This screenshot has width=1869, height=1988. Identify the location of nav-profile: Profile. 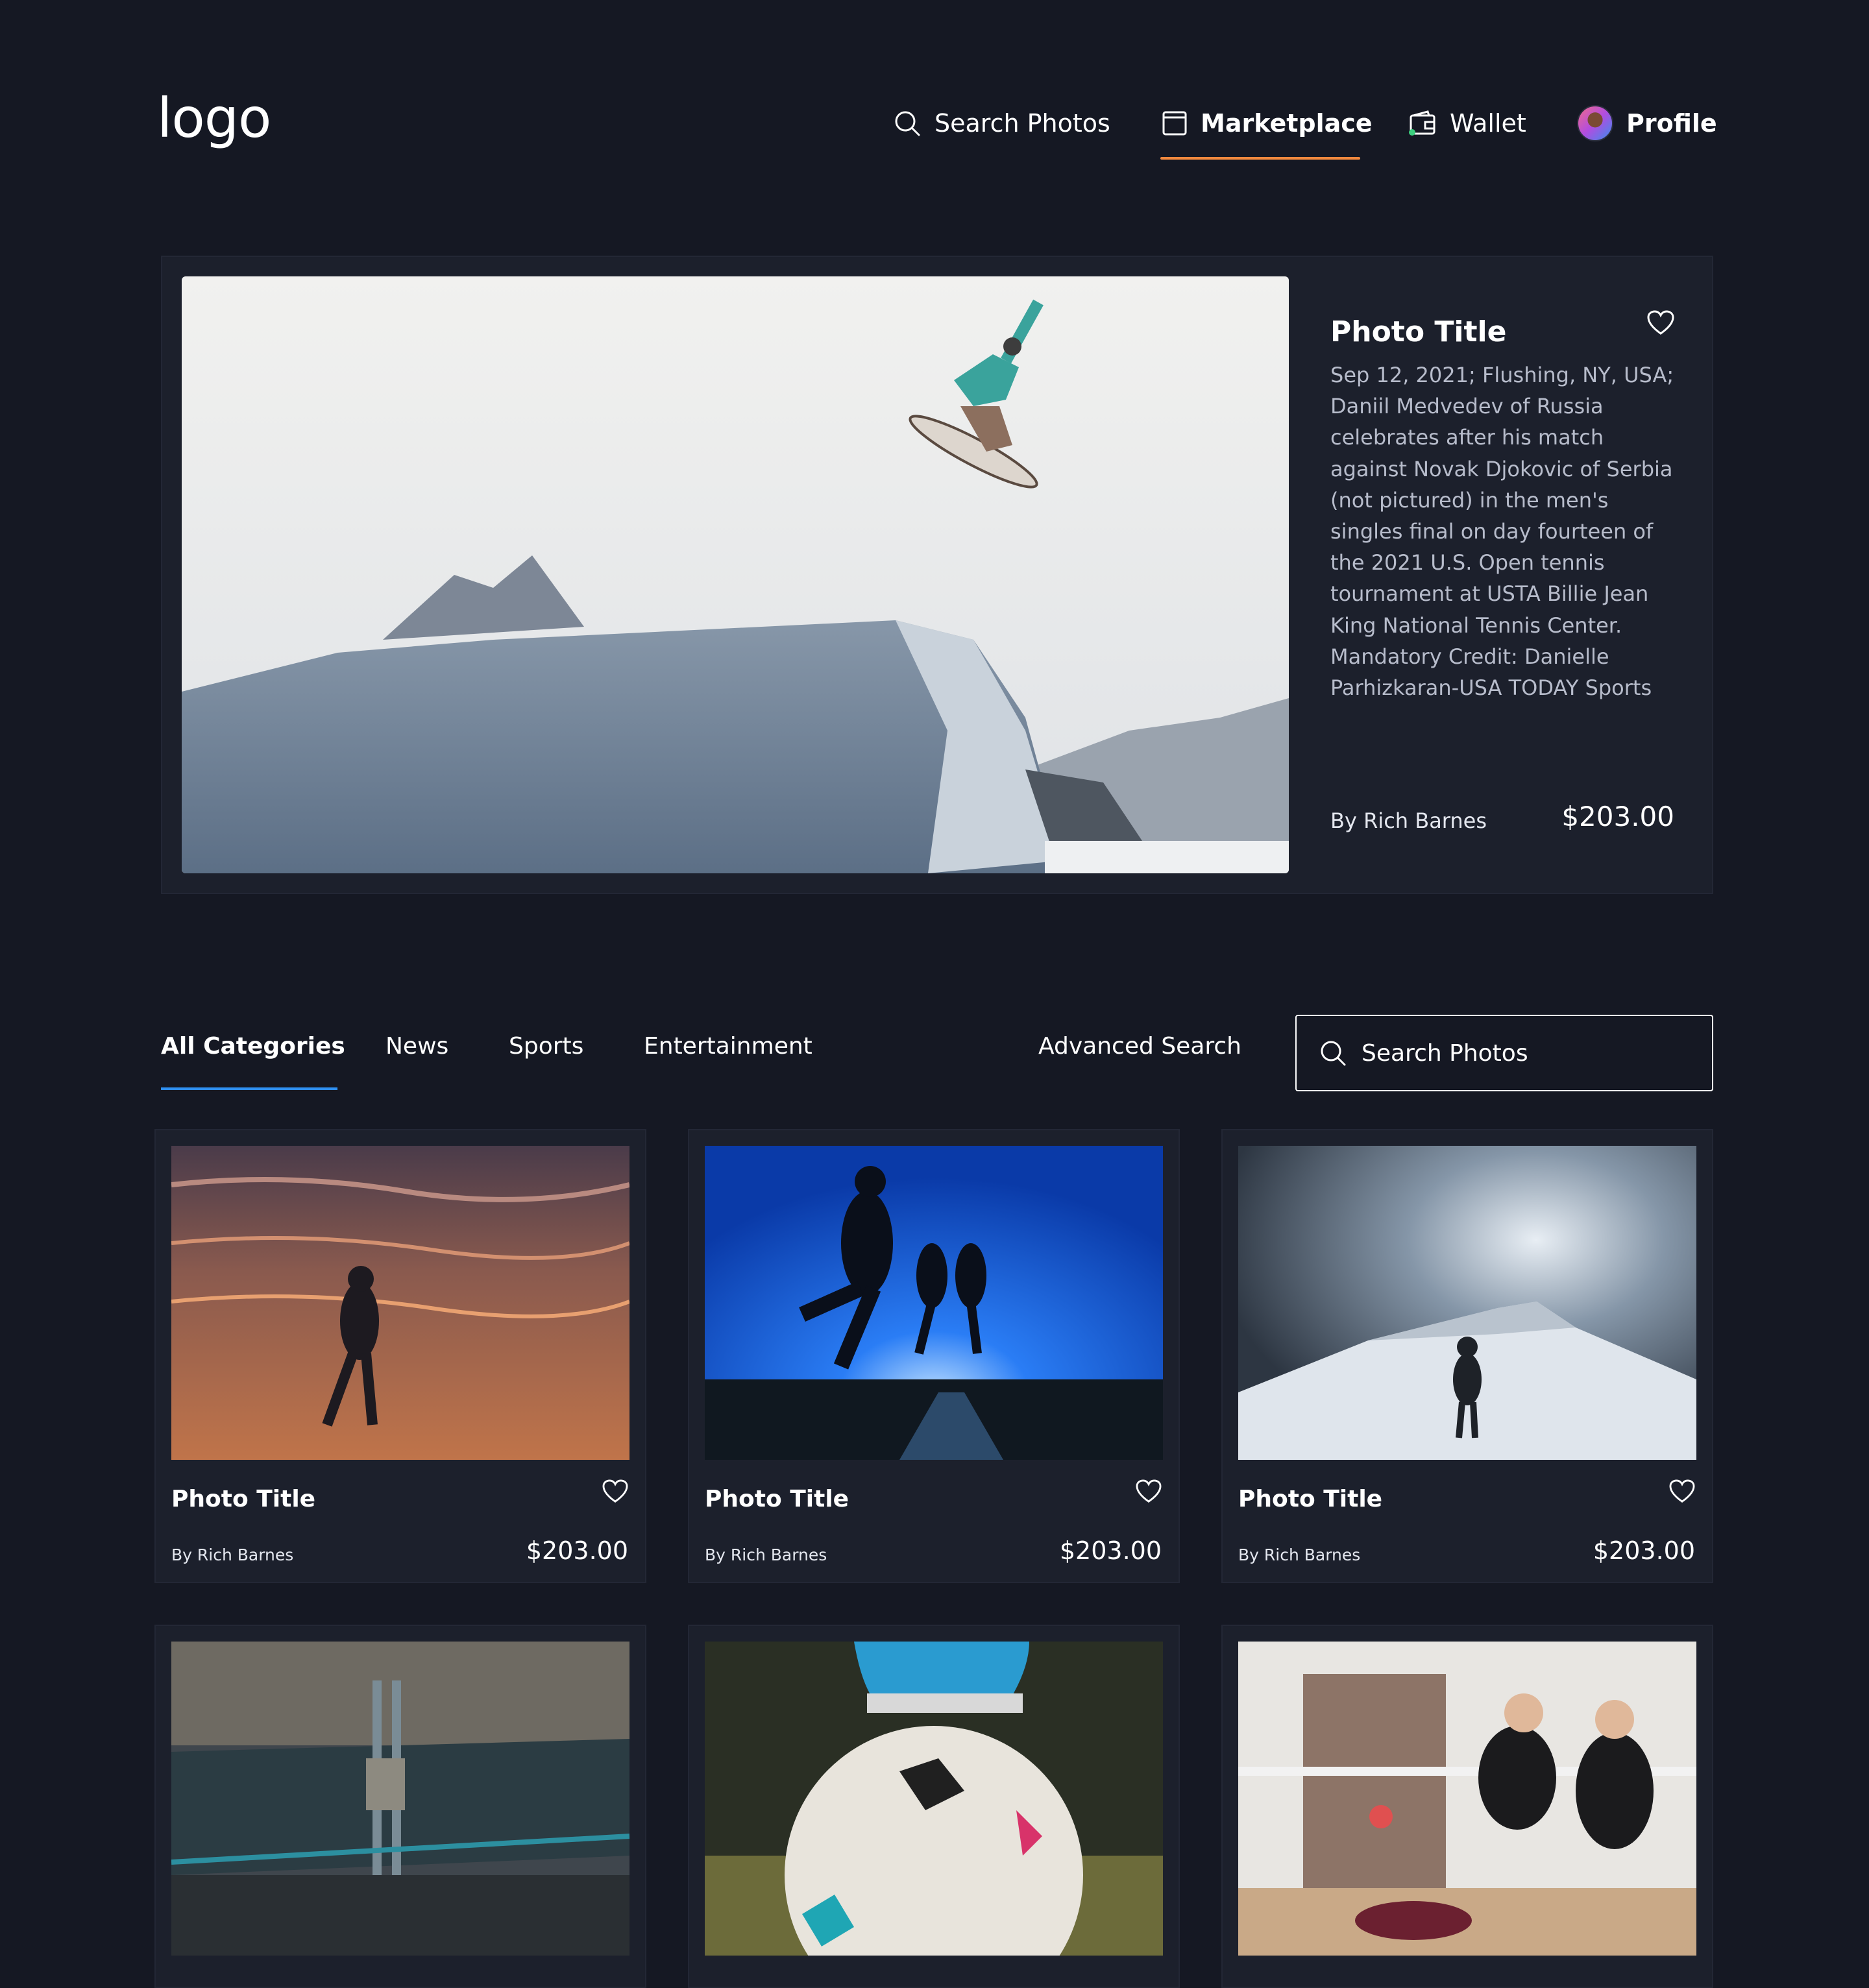
(1647, 123).